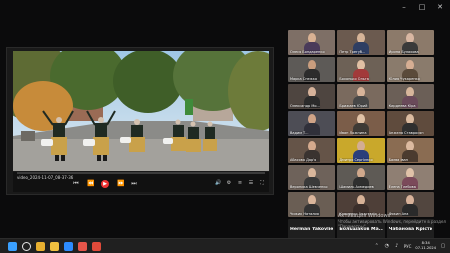  I want to click on participant-name: Бохонько Ольга, so click(354, 79).